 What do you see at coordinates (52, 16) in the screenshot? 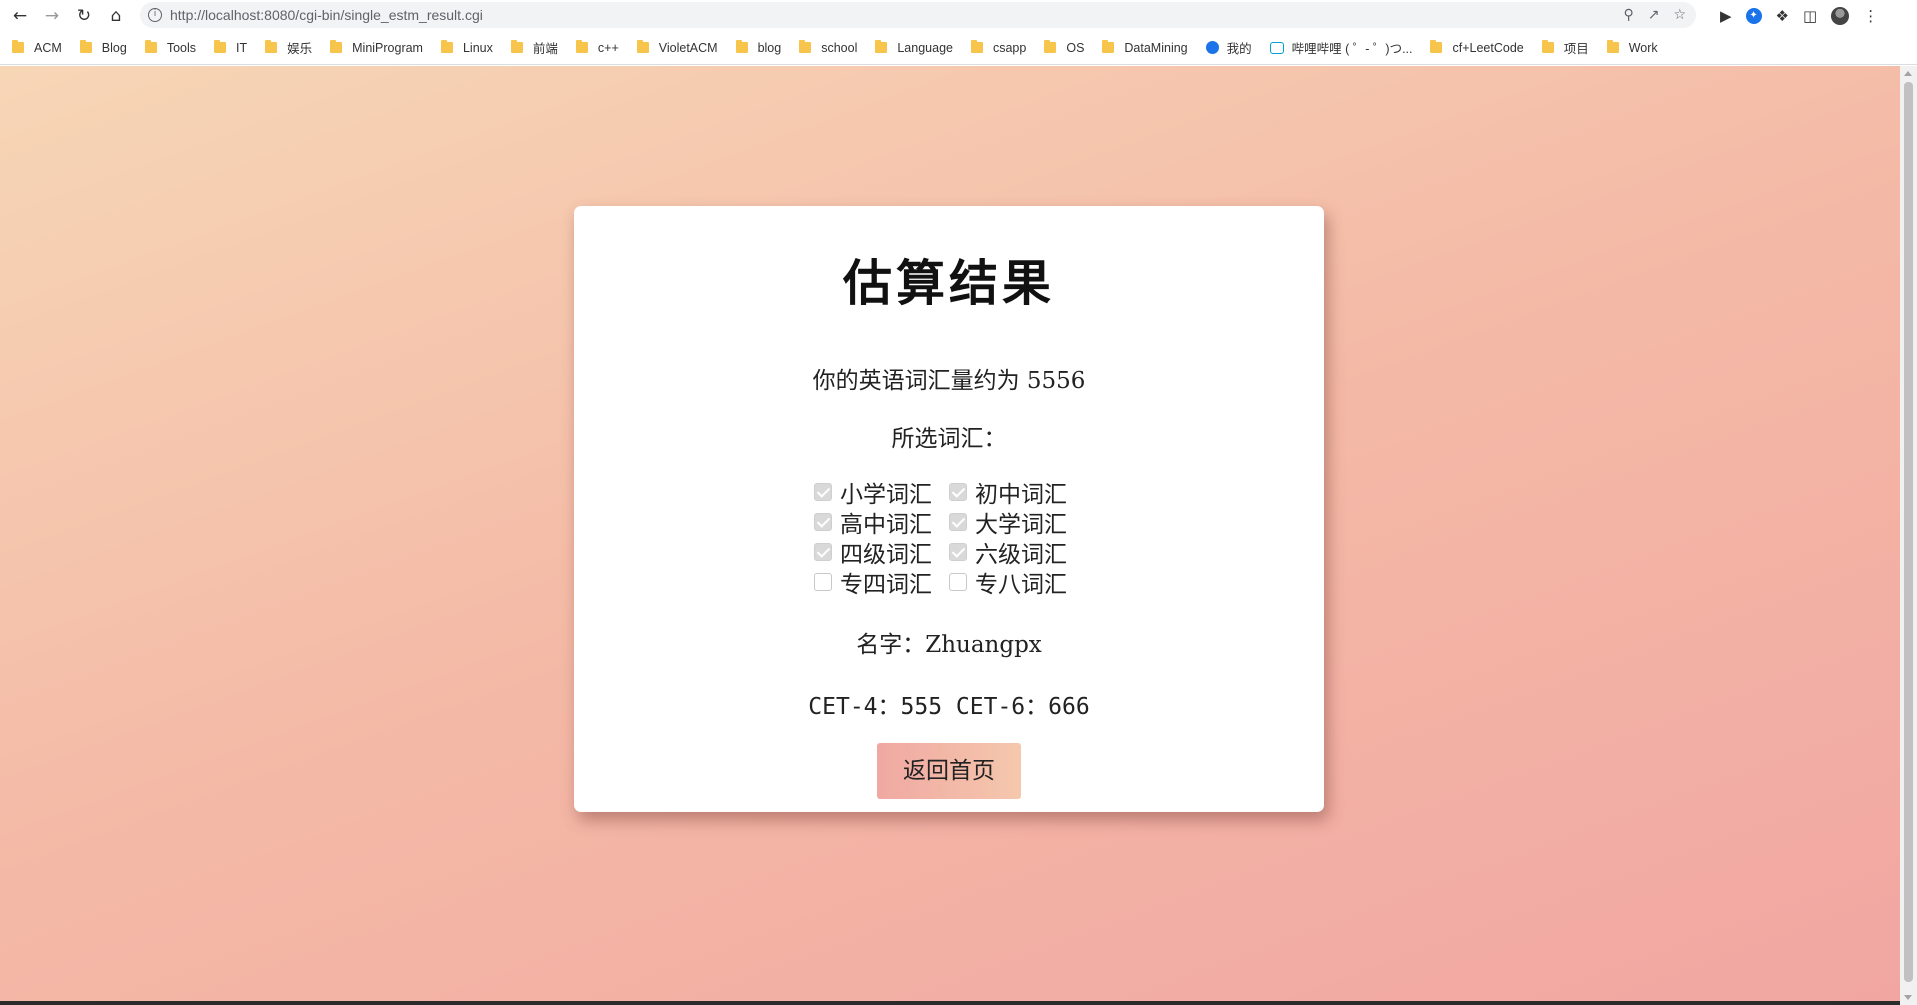
I see `forward-icon: →` at bounding box center [52, 16].